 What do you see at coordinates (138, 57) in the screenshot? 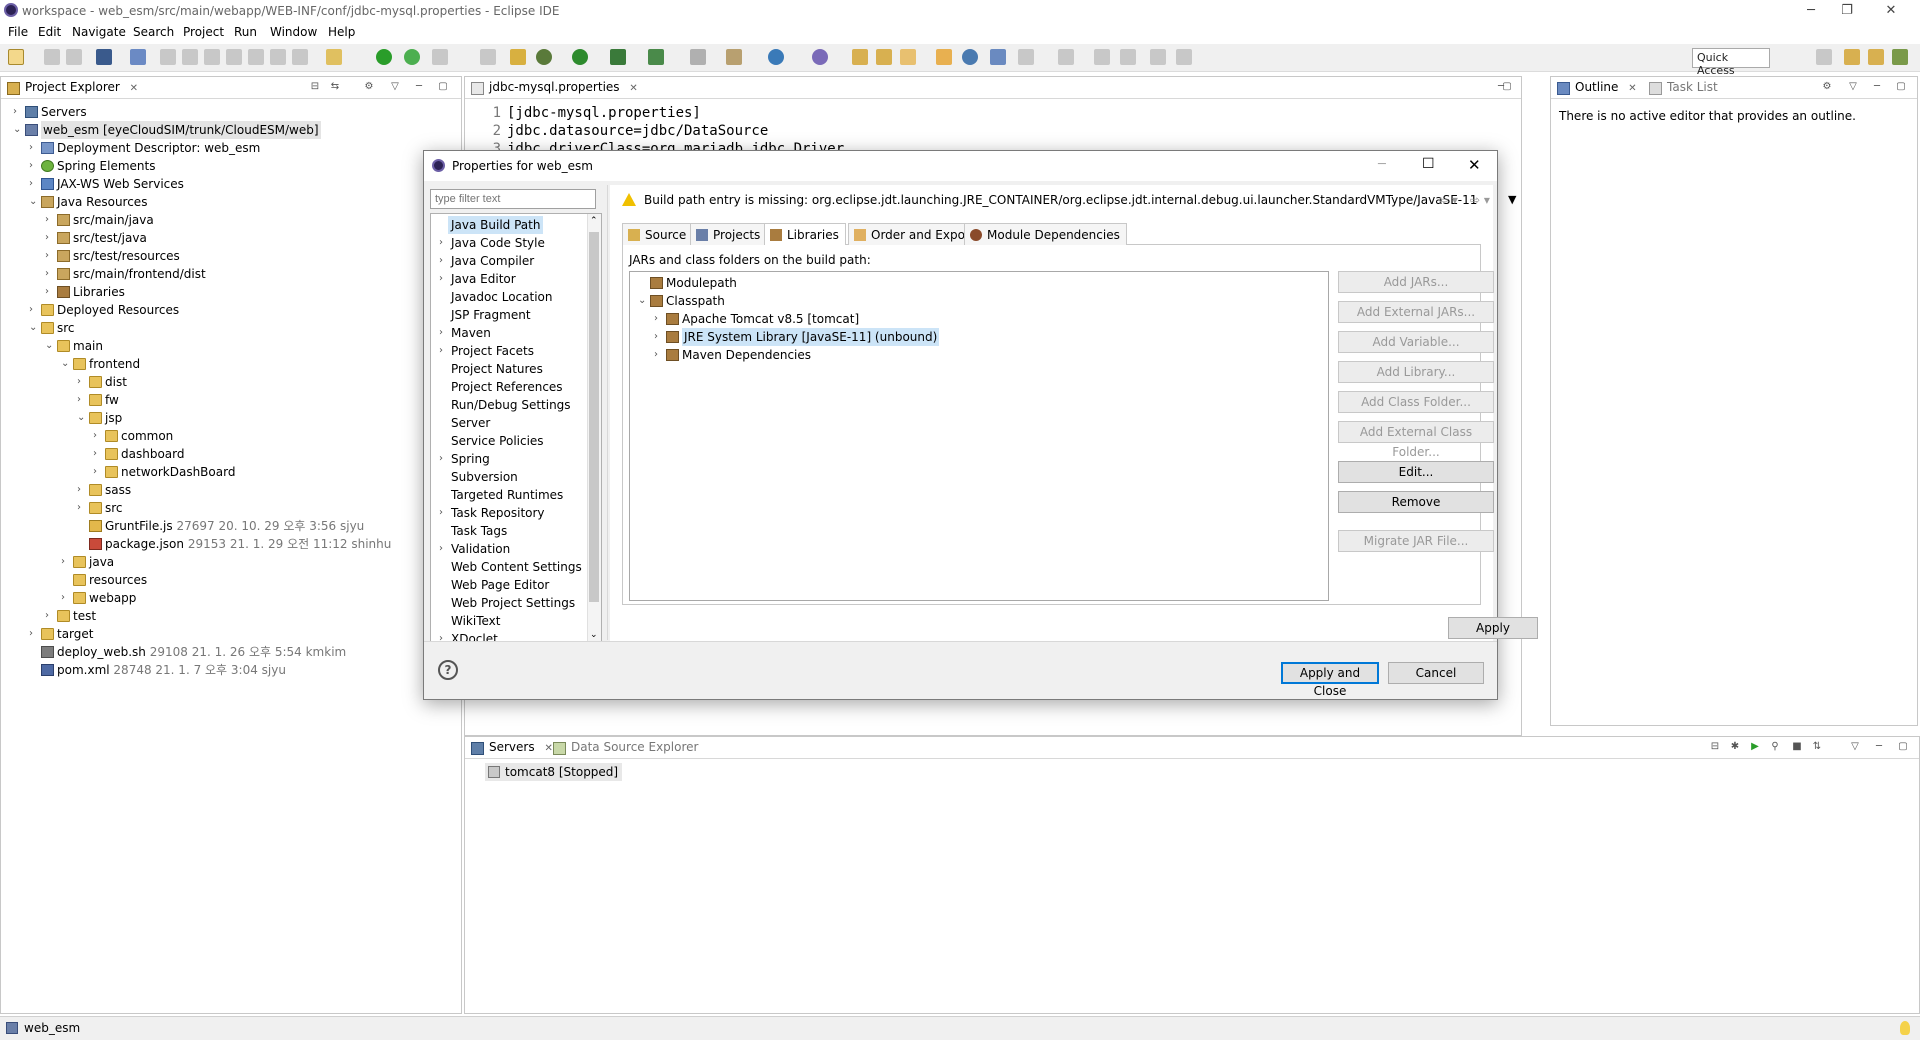
I see `skip-breakpoints-icon` at bounding box center [138, 57].